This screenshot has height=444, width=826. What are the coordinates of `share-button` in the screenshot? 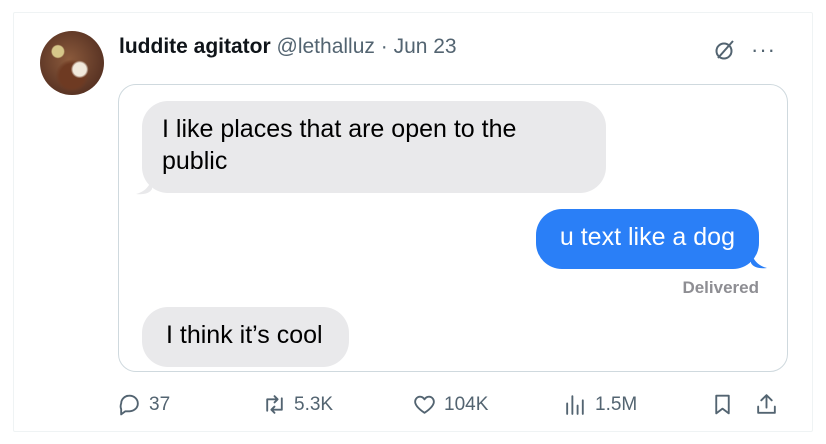 It's located at (766, 404).